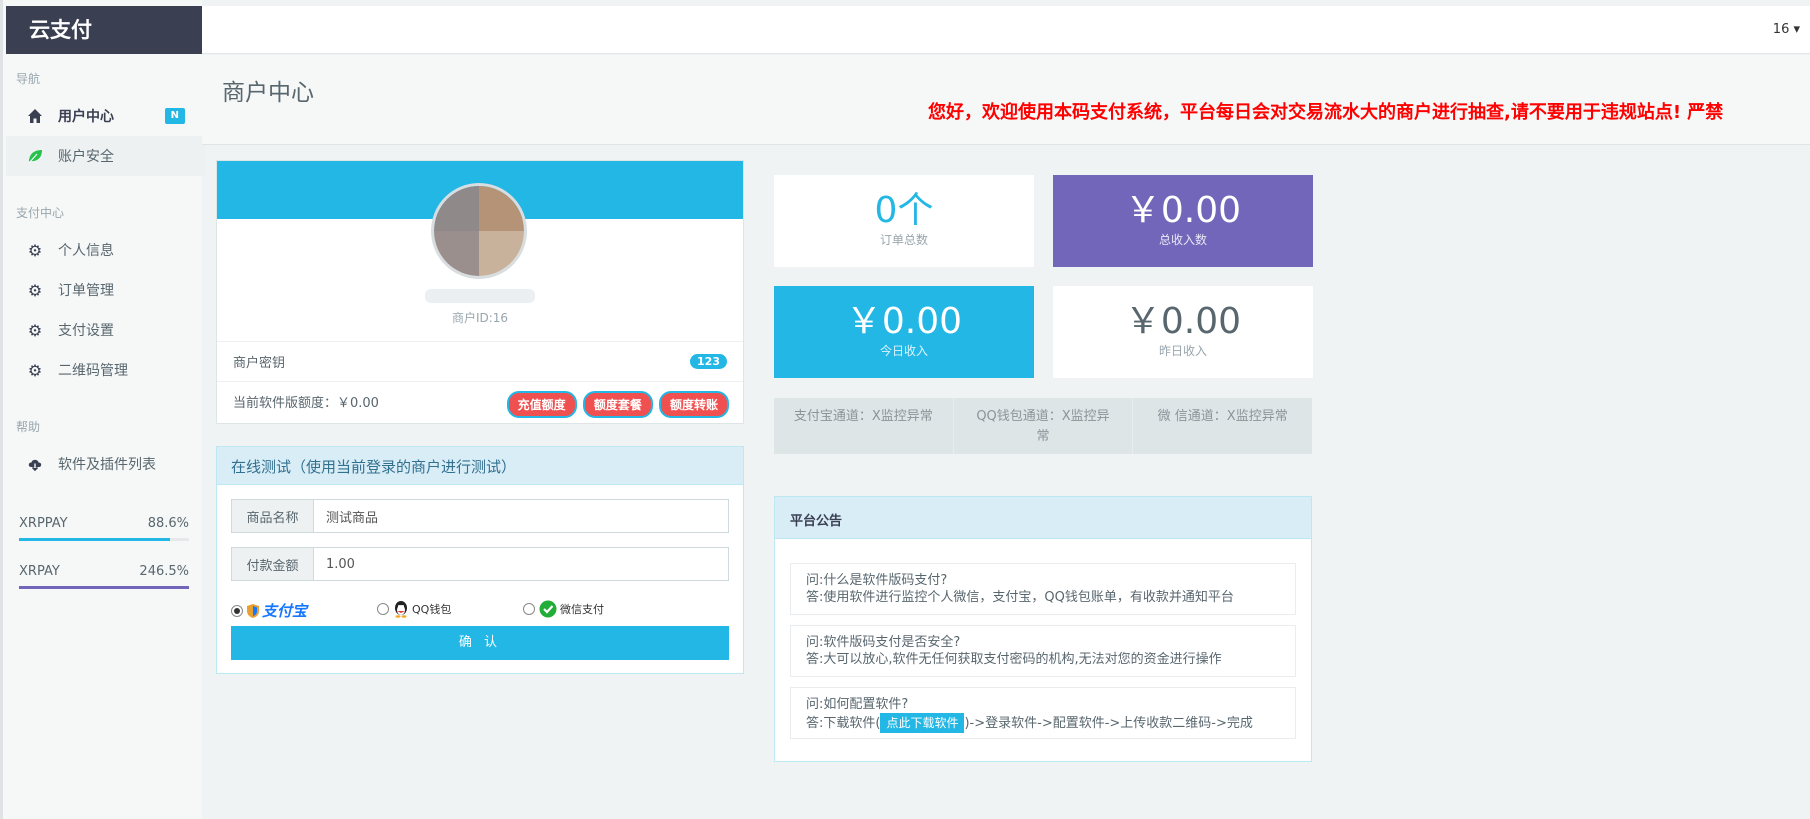 The height and width of the screenshot is (819, 1810). Describe the element at coordinates (35, 156) in the screenshot. I see `leaf-icon` at that location.